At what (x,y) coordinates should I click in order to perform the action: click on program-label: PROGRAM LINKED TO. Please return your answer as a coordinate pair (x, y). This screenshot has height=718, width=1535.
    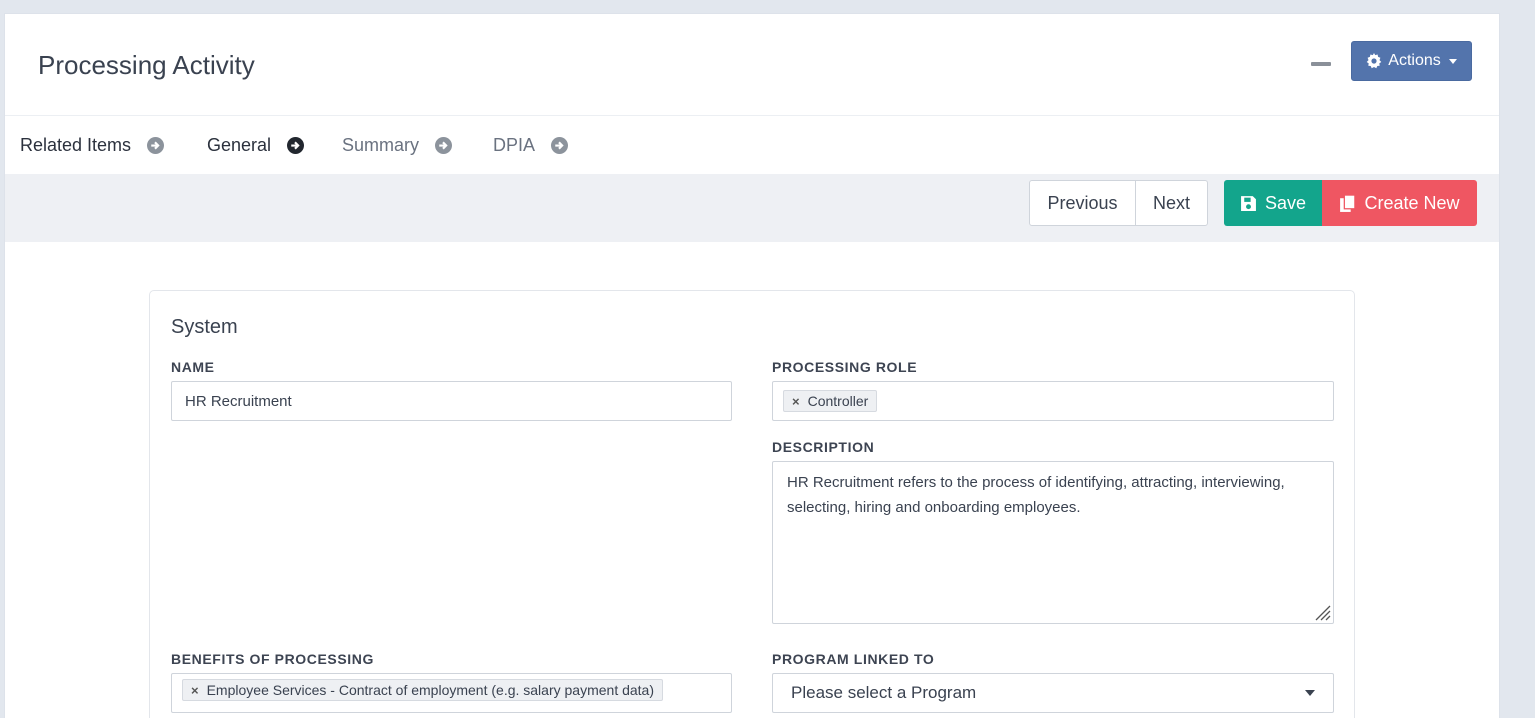
    Looking at the image, I should click on (853, 659).